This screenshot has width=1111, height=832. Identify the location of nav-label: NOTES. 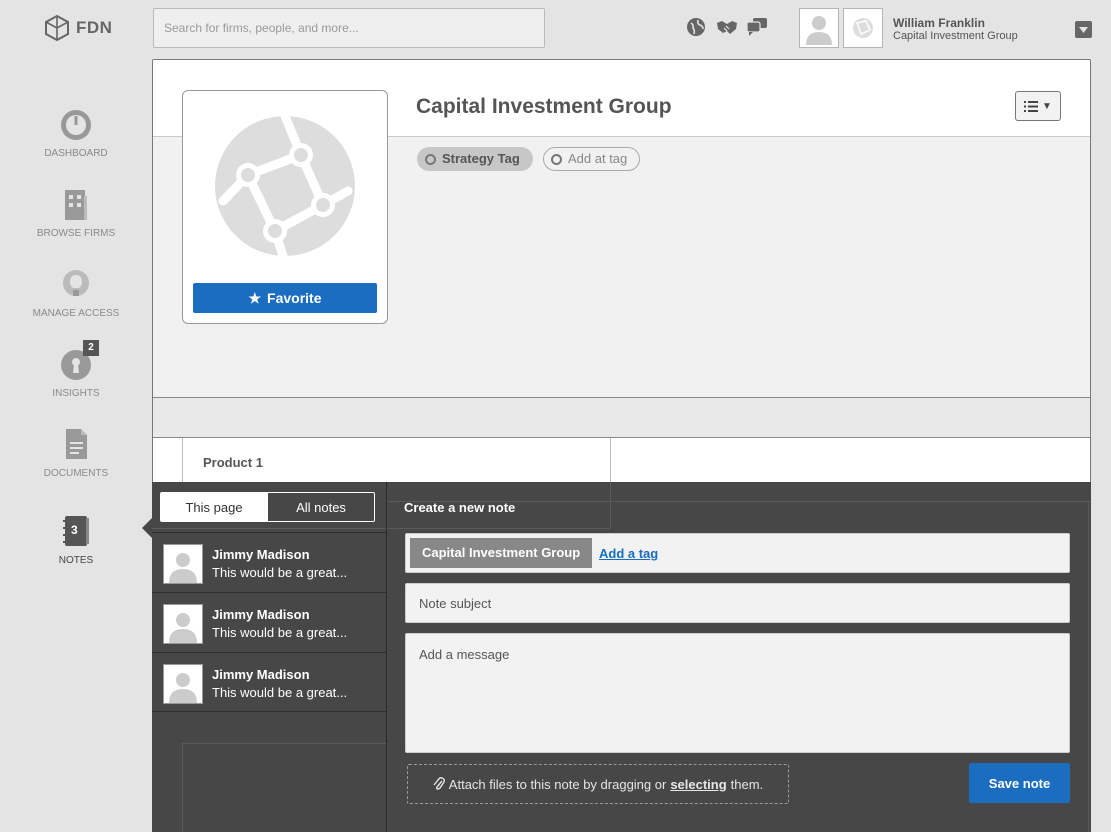
(76, 560).